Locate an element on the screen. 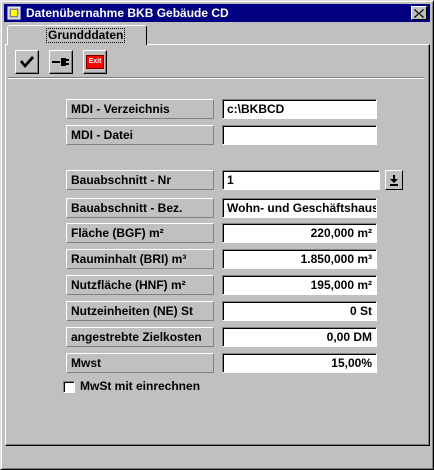 Image resolution: width=434 pixels, height=470 pixels. tab-label: Grundddaten is located at coordinates (86, 35).